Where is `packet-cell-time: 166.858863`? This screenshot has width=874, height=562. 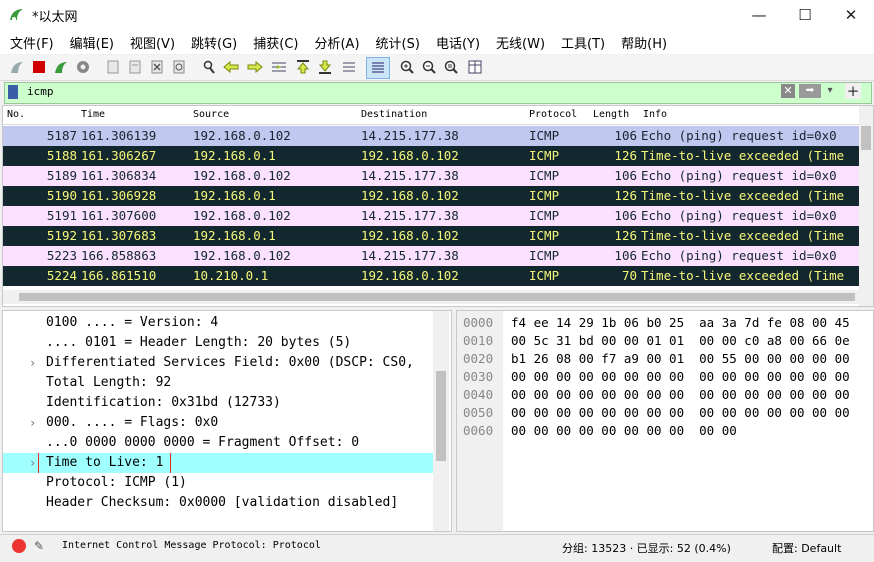
packet-cell-time: 166.858863 is located at coordinates (119, 255).